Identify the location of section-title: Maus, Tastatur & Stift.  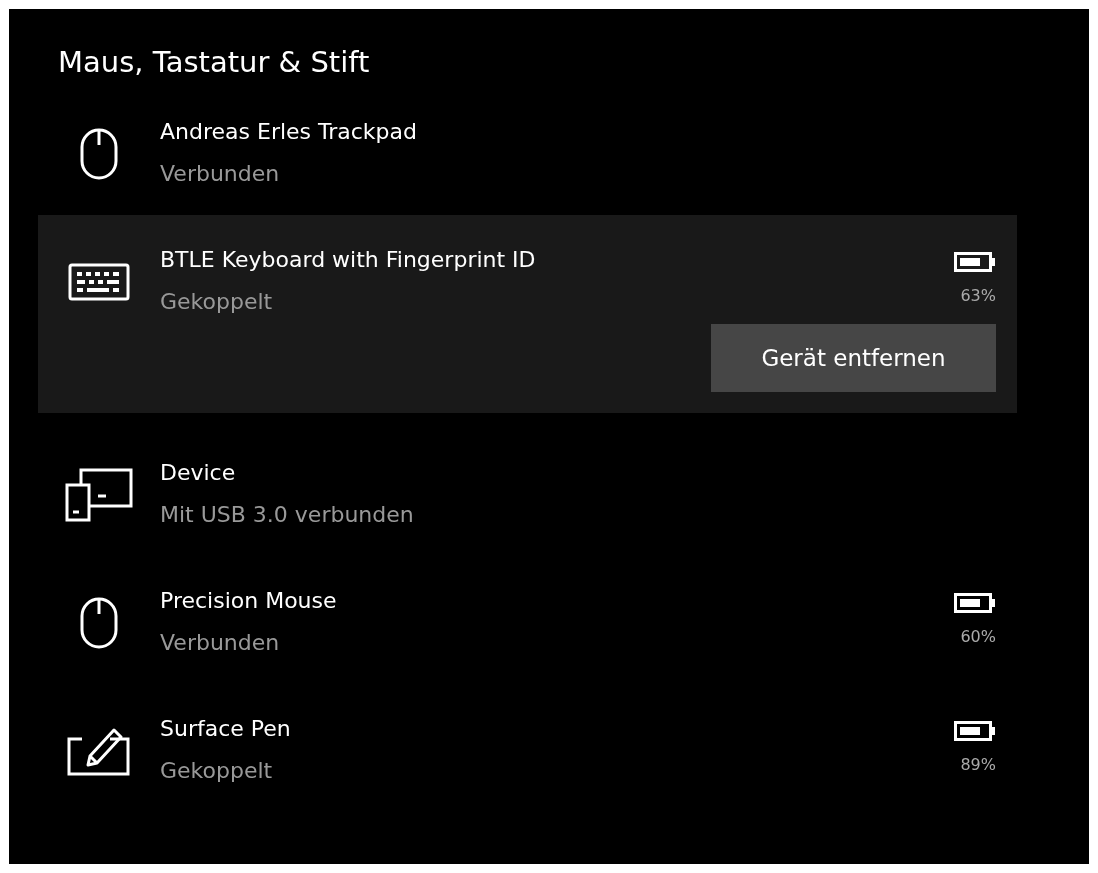
(214, 62).